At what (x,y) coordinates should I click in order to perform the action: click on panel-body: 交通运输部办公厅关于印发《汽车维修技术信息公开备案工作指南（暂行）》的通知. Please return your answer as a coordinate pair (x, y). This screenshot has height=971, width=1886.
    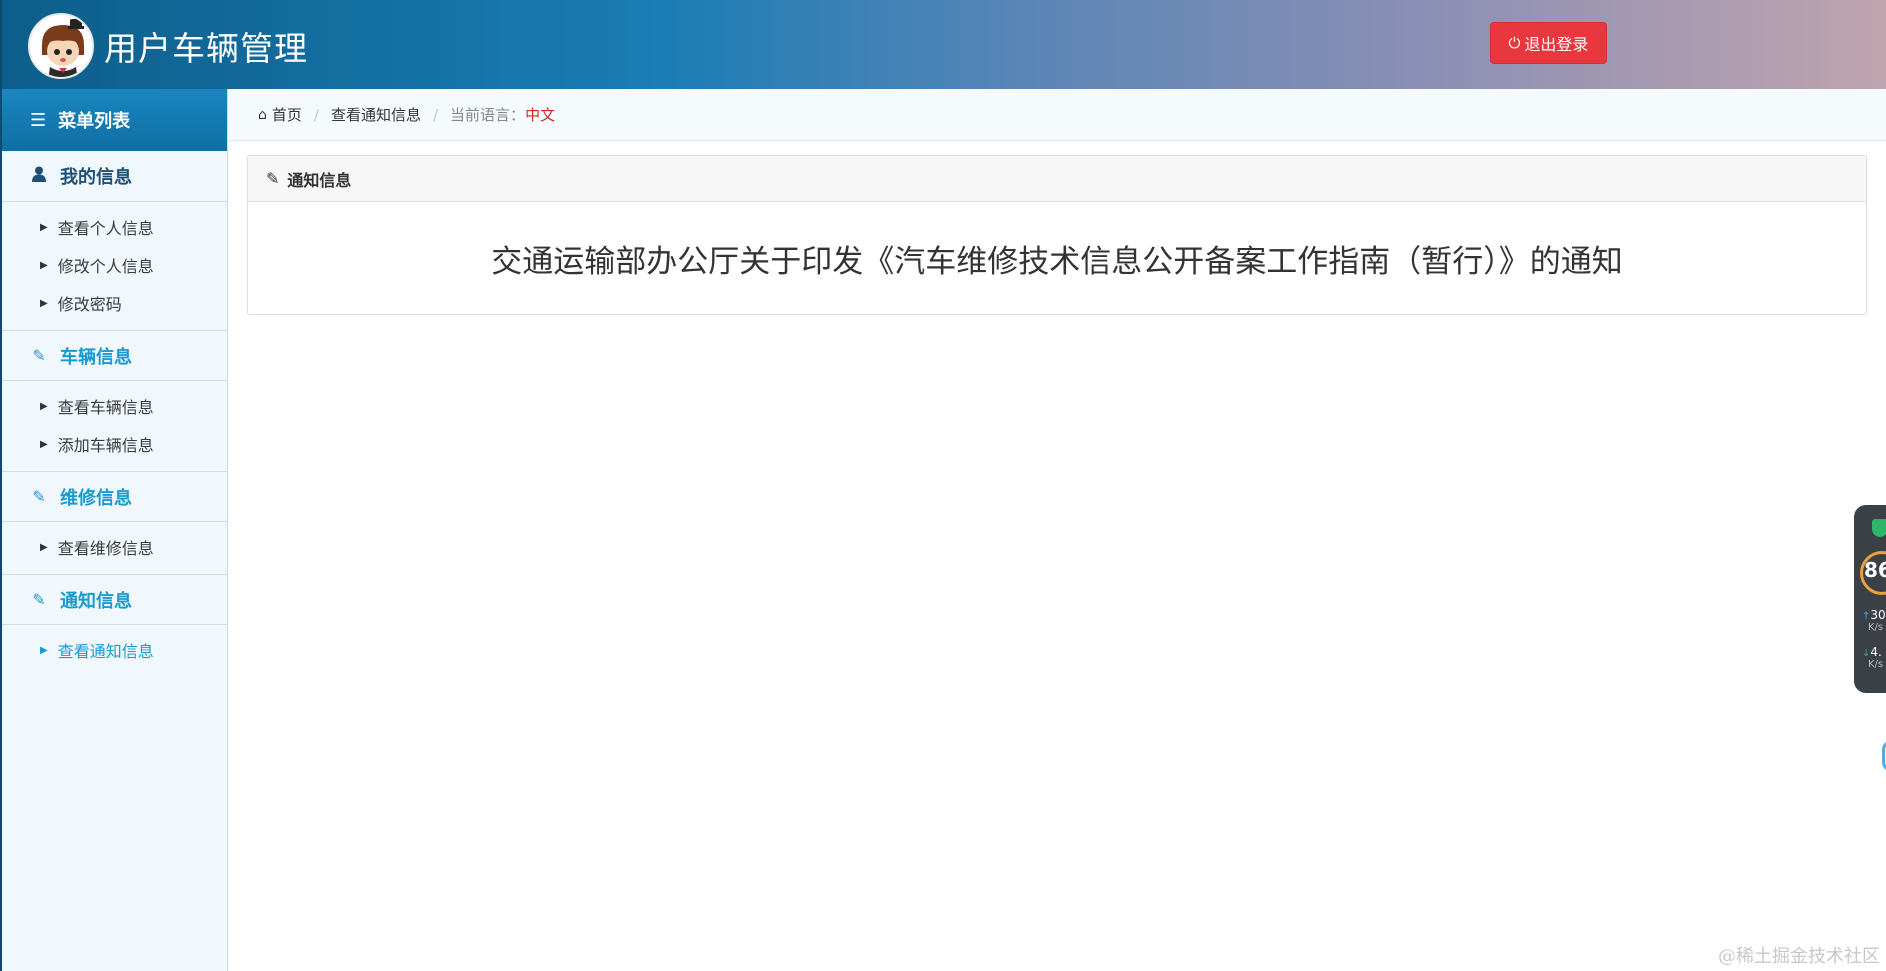
    Looking at the image, I should click on (1057, 258).